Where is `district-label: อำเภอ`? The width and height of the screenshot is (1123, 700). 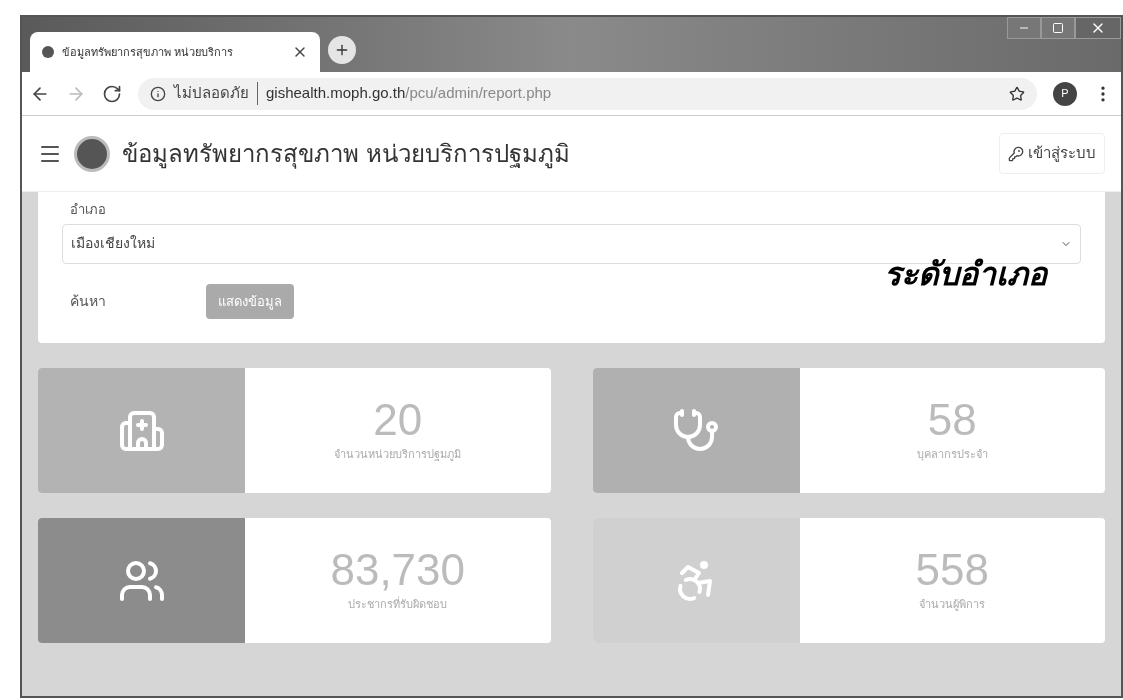 district-label: อำเภอ is located at coordinates (88, 210).